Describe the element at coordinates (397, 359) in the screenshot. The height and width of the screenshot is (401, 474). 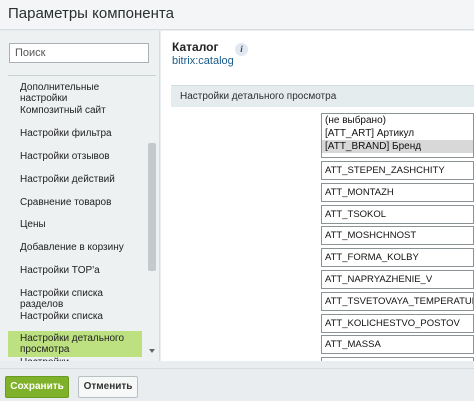
I see `property-field: ATT_CHISLO_ZHIL` at that location.